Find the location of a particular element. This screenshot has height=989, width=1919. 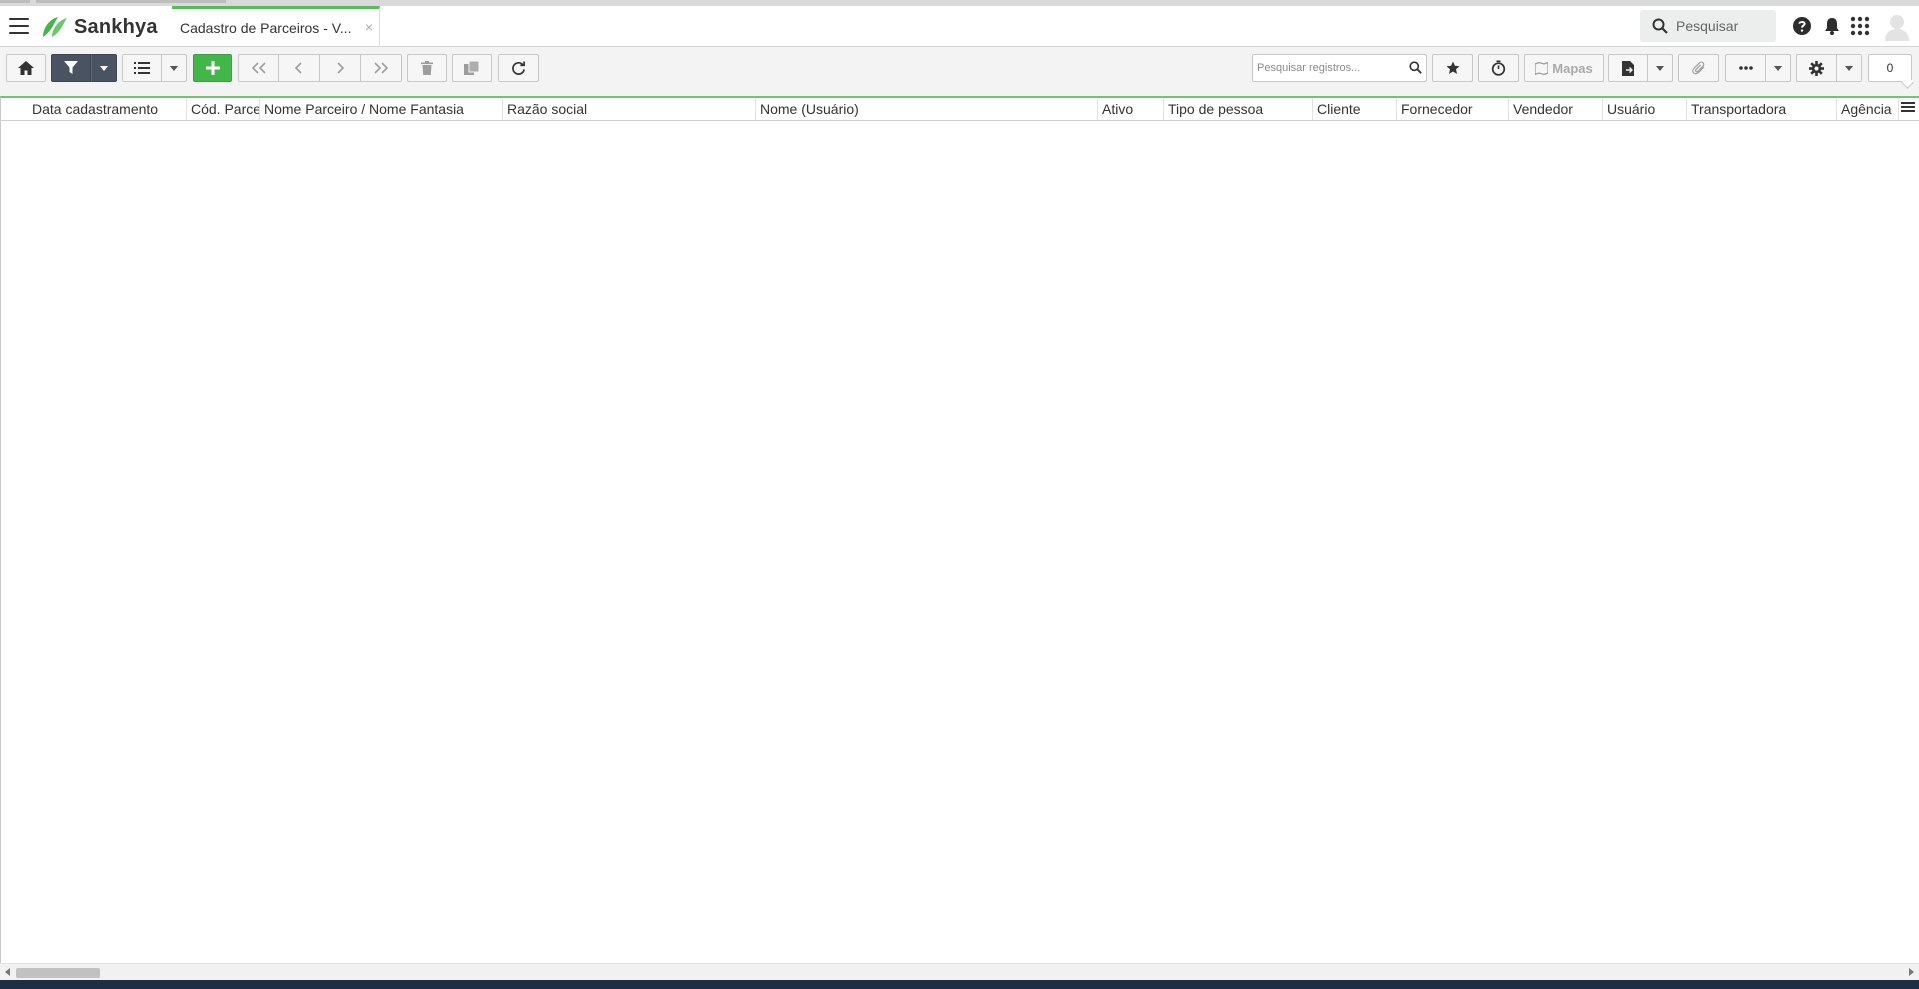

record-search-field is located at coordinates (1339, 68).